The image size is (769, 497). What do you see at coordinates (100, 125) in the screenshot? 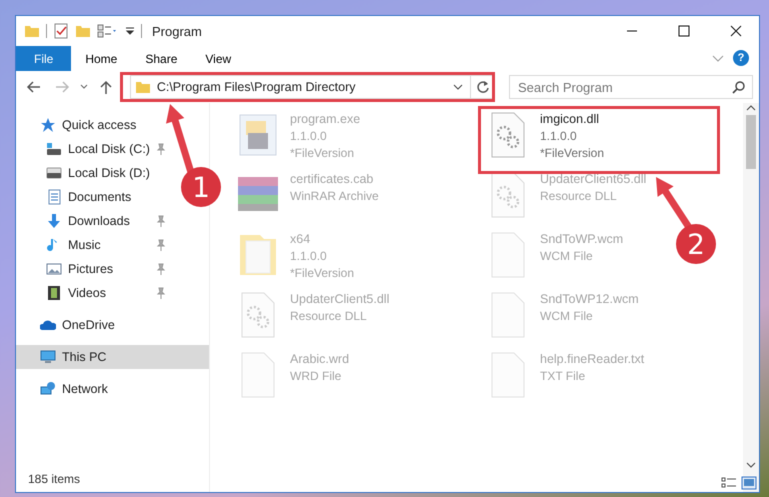
I see `nav-label: Quick access` at bounding box center [100, 125].